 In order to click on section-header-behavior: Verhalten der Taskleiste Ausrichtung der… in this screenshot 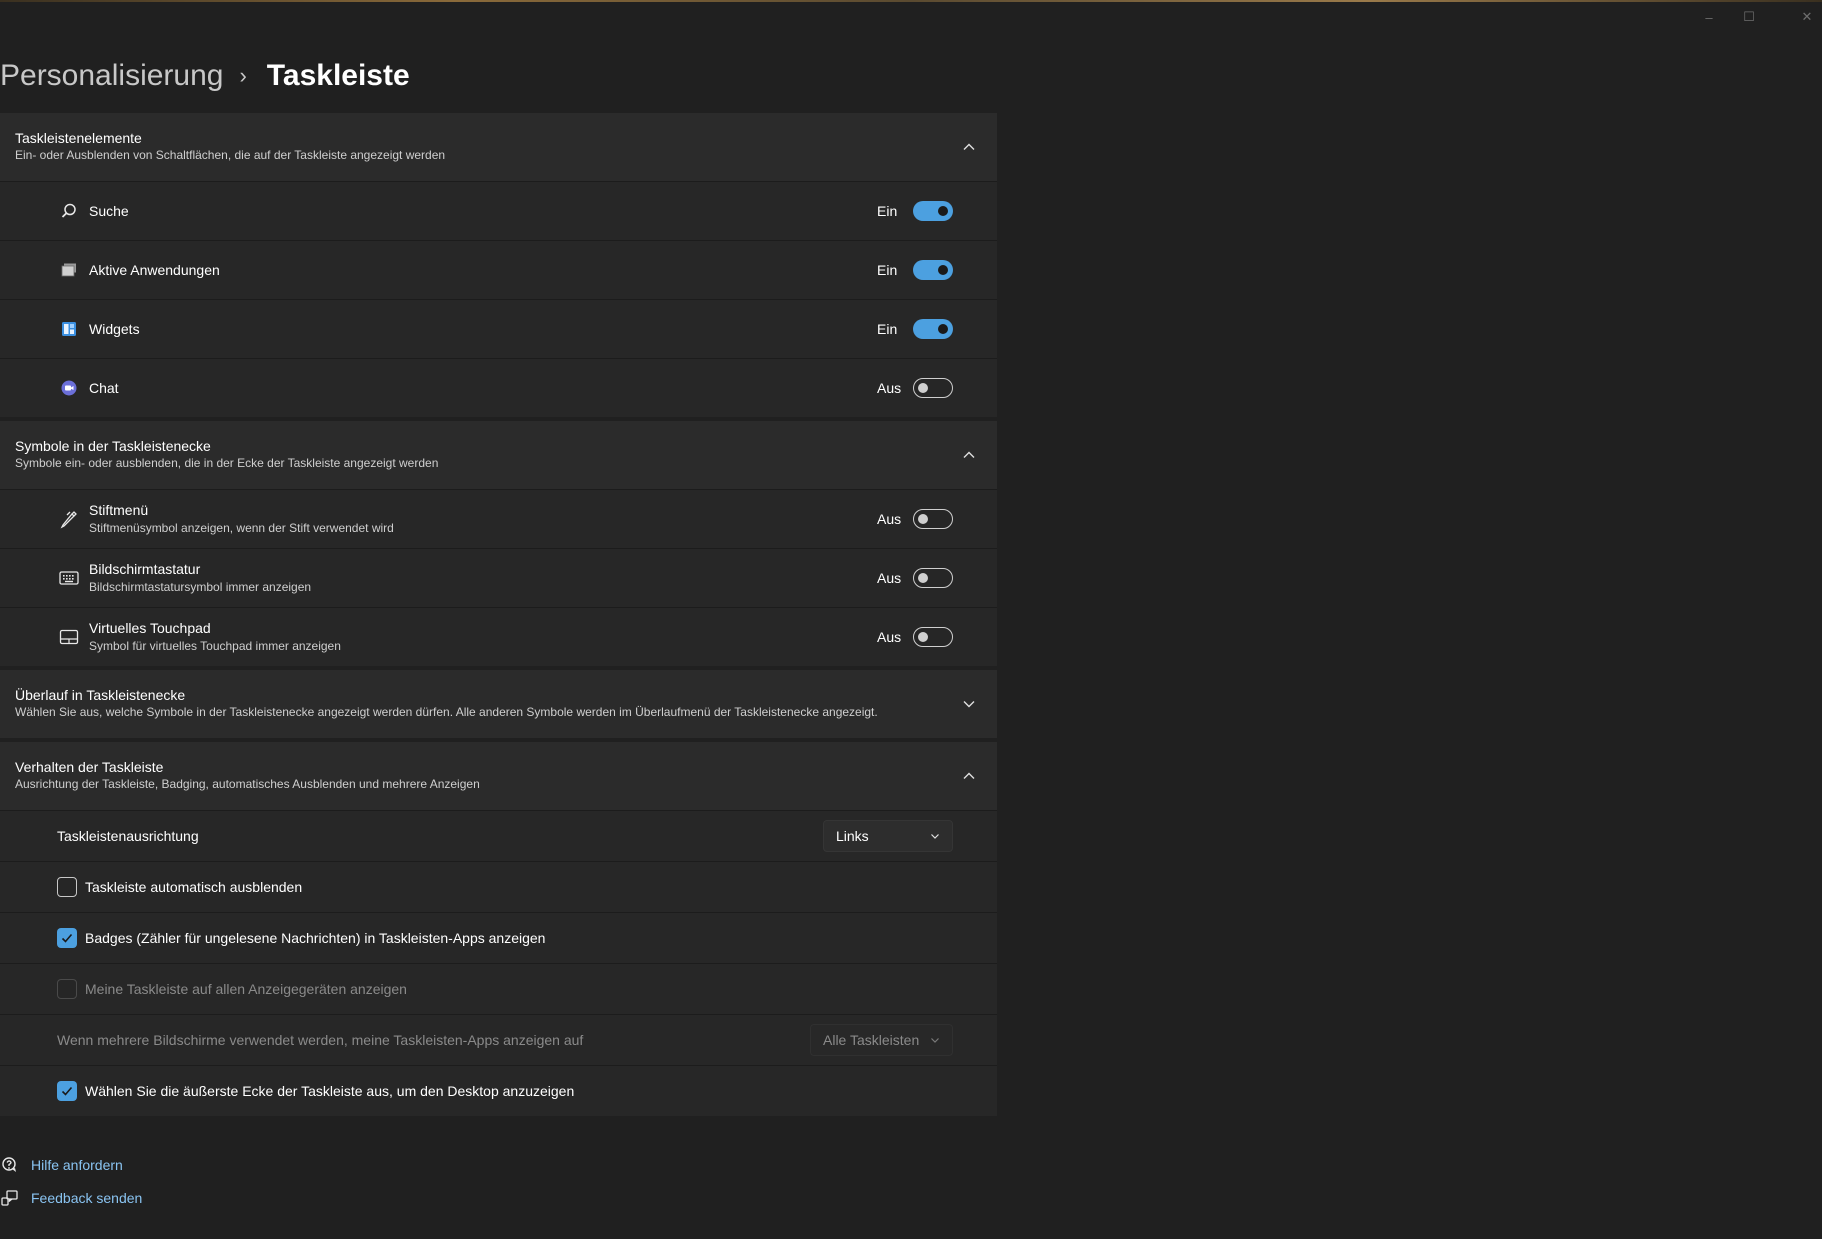, I will do `click(498, 776)`.